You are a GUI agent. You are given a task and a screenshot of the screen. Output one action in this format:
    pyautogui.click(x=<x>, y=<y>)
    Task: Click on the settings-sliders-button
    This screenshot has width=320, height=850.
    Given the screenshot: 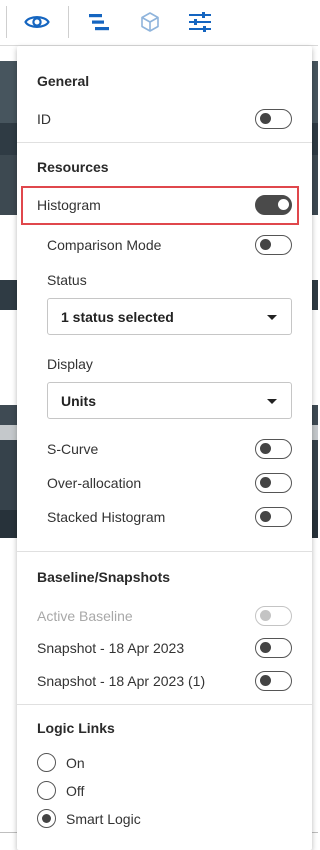 What is the action you would take?
    pyautogui.click(x=200, y=22)
    